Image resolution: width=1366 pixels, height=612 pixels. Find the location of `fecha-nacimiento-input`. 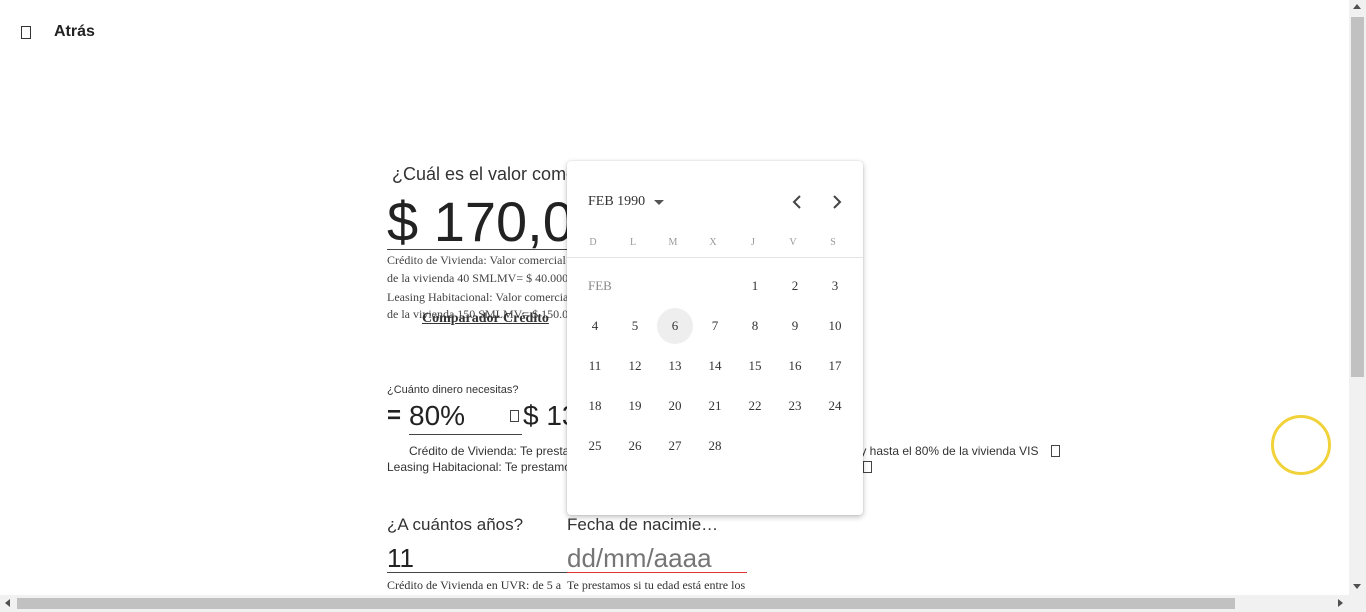

fecha-nacimiento-input is located at coordinates (657, 558).